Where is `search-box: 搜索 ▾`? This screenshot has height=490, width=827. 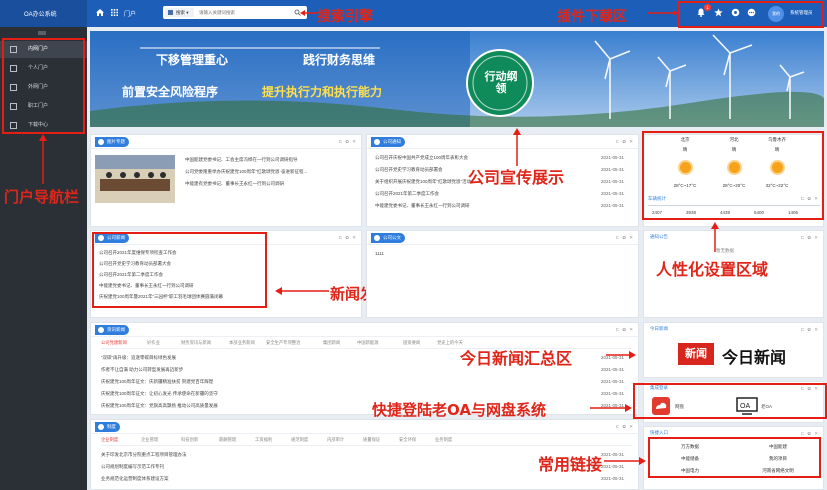
search-box: 搜索 ▾ is located at coordinates (235, 12).